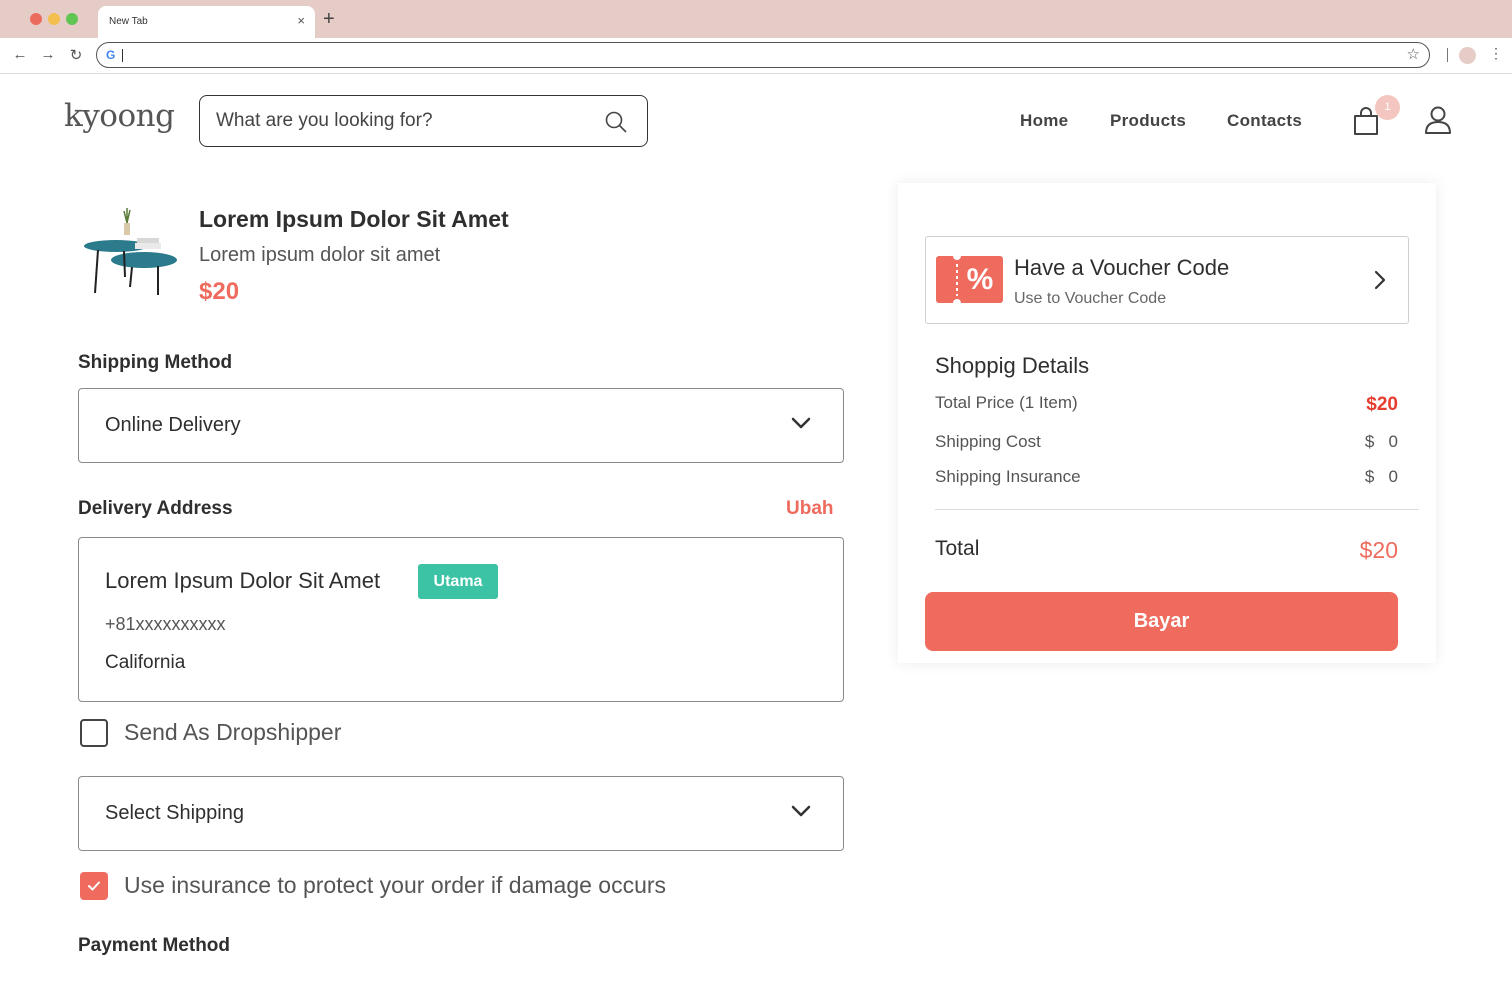 Image resolution: width=1512 pixels, height=982 pixels. What do you see at coordinates (461, 813) in the screenshot?
I see `shipping-select: Select Shipping` at bounding box center [461, 813].